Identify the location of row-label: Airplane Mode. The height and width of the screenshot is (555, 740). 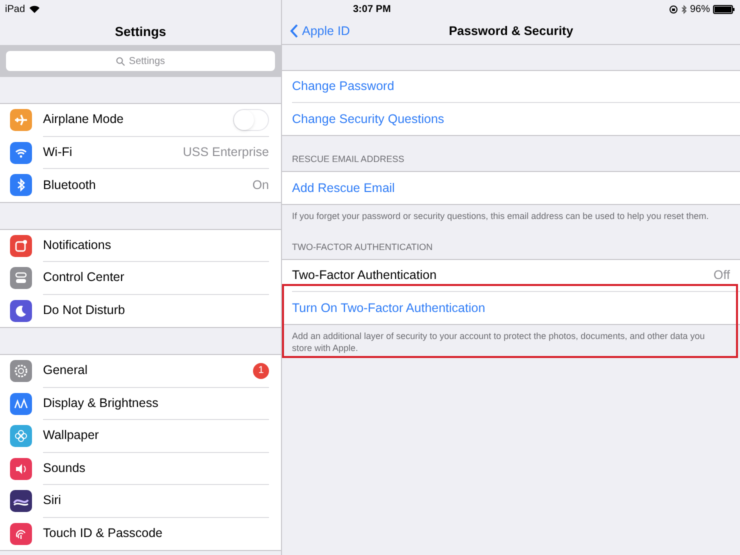
(84, 119).